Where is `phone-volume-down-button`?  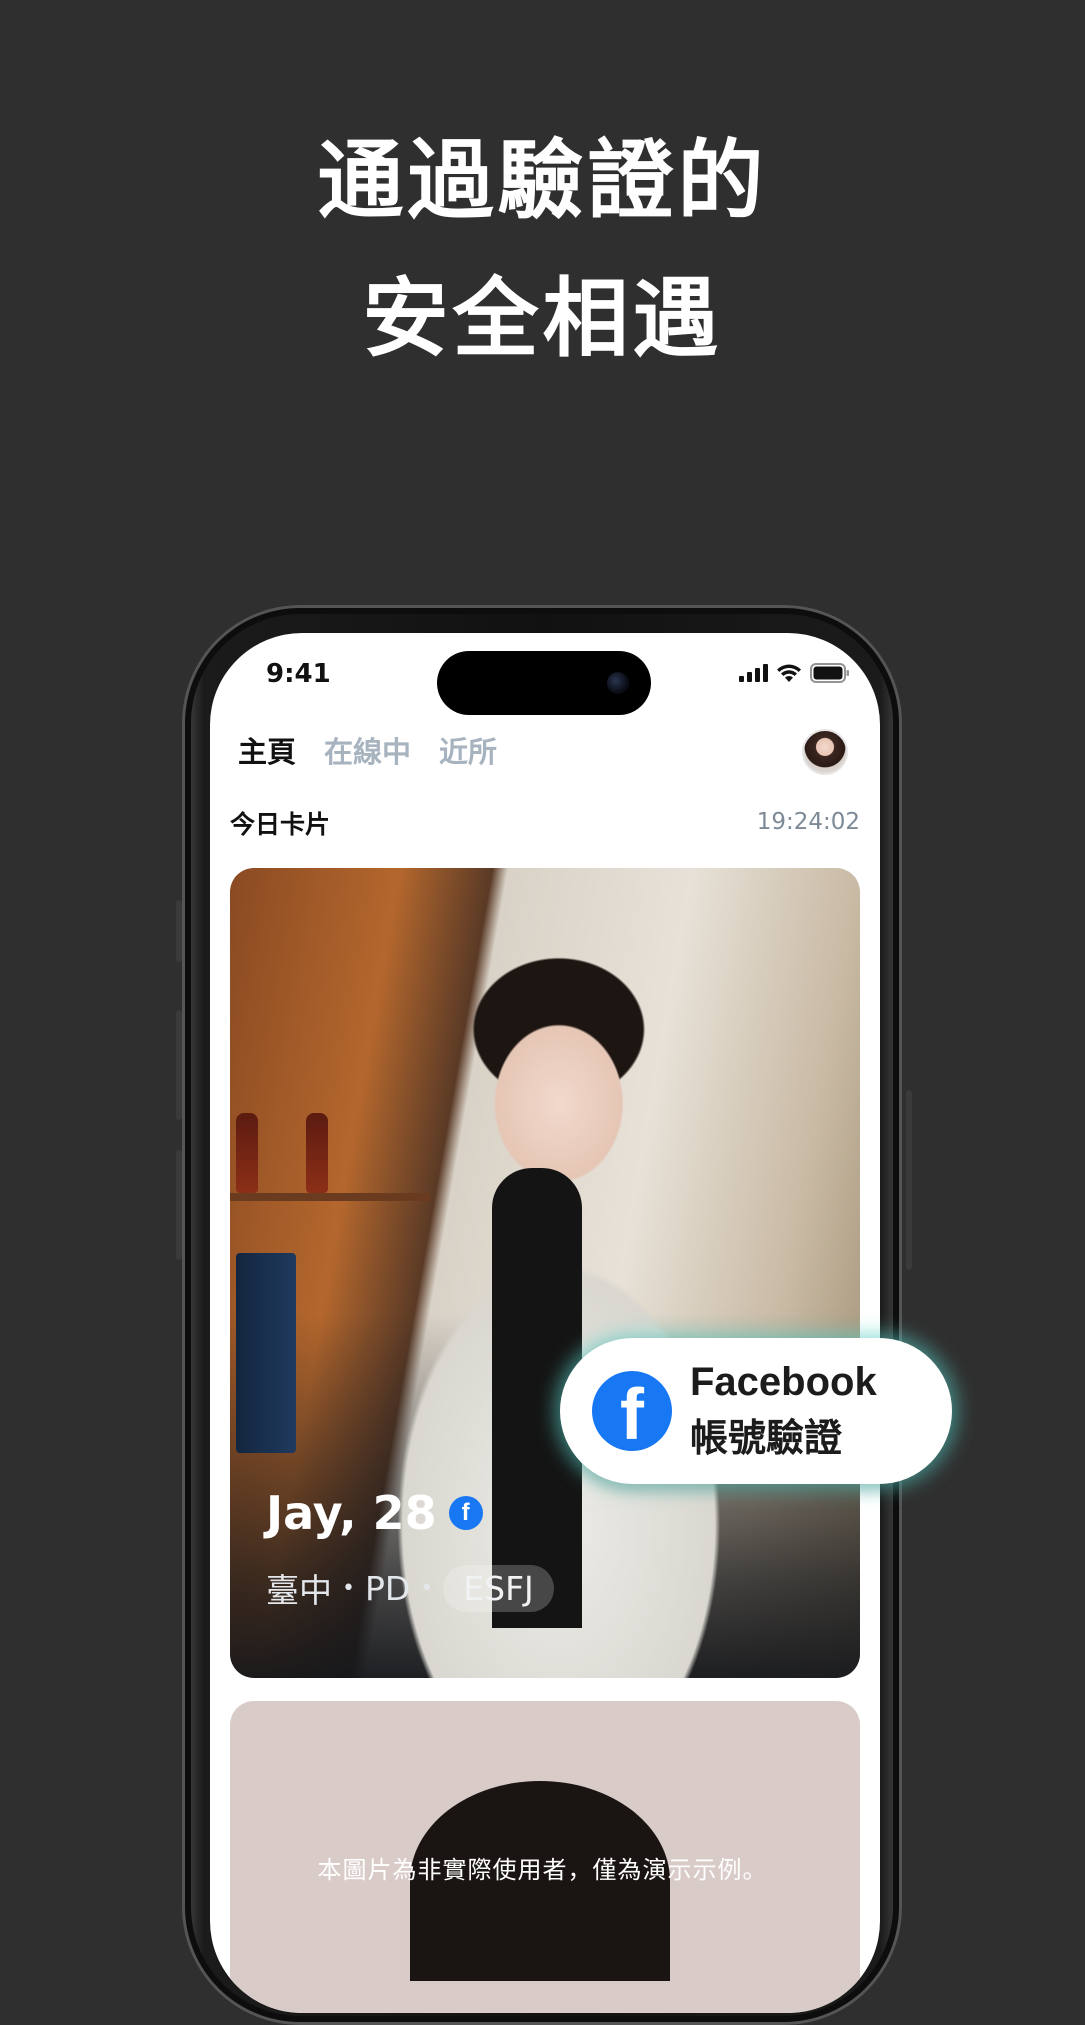
phone-volume-down-button is located at coordinates (179, 1205).